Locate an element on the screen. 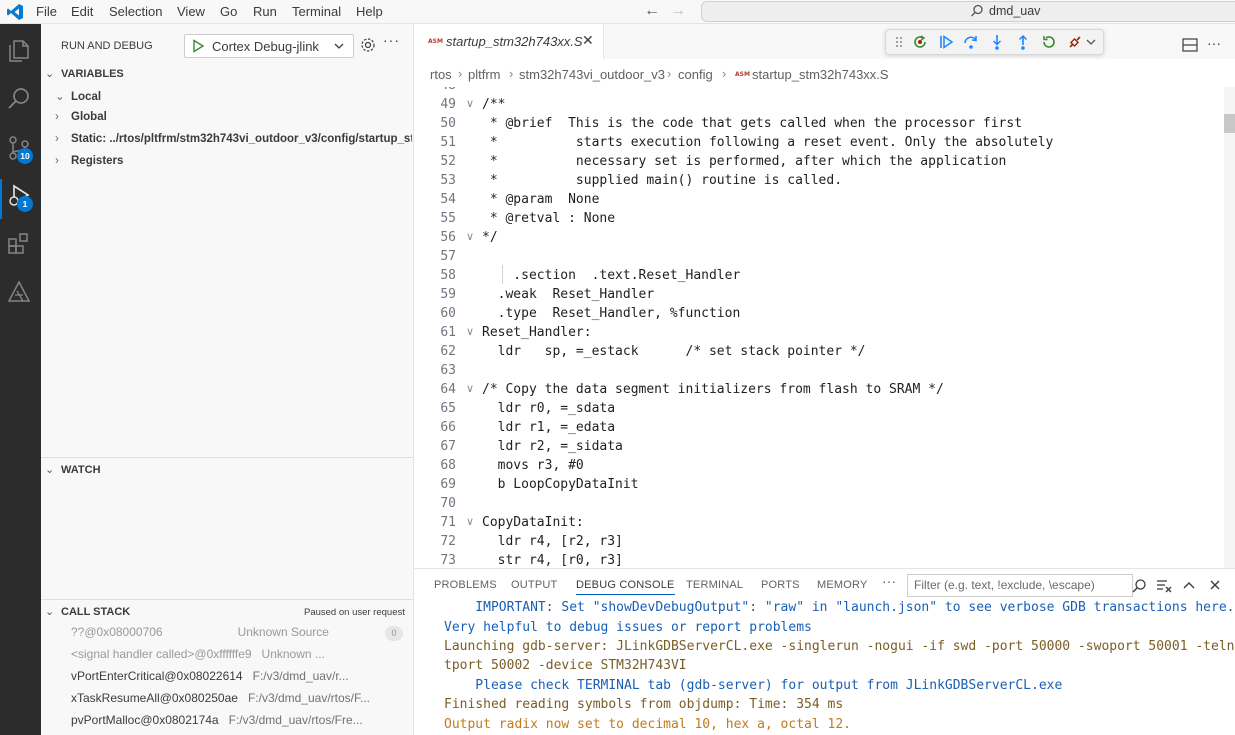  close-icon: ✕ is located at coordinates (588, 40).